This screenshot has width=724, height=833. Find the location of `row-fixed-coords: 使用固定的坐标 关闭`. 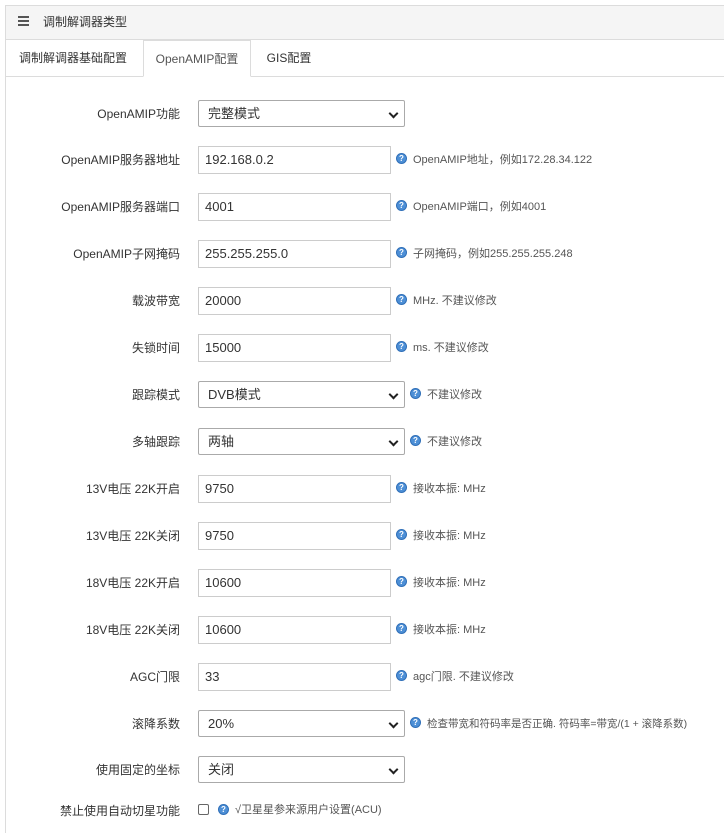

row-fixed-coords: 使用固定的坐标 关闭 is located at coordinates (365, 771).